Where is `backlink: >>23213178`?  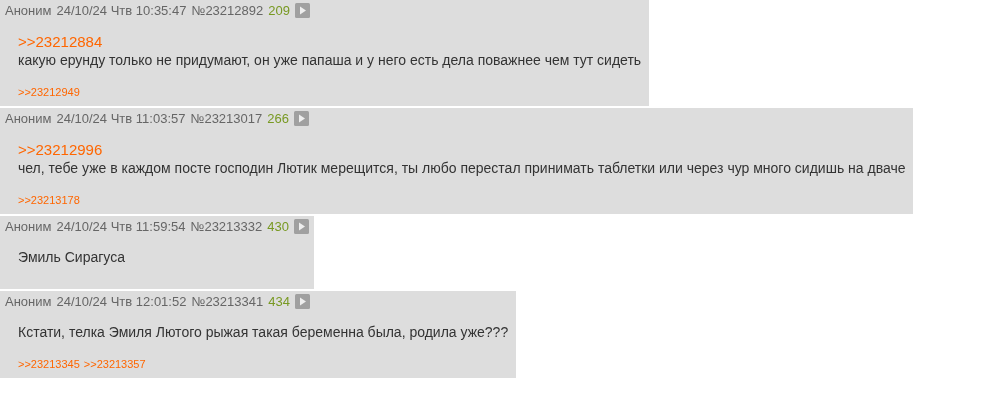
backlink: >>23213178 is located at coordinates (49, 200).